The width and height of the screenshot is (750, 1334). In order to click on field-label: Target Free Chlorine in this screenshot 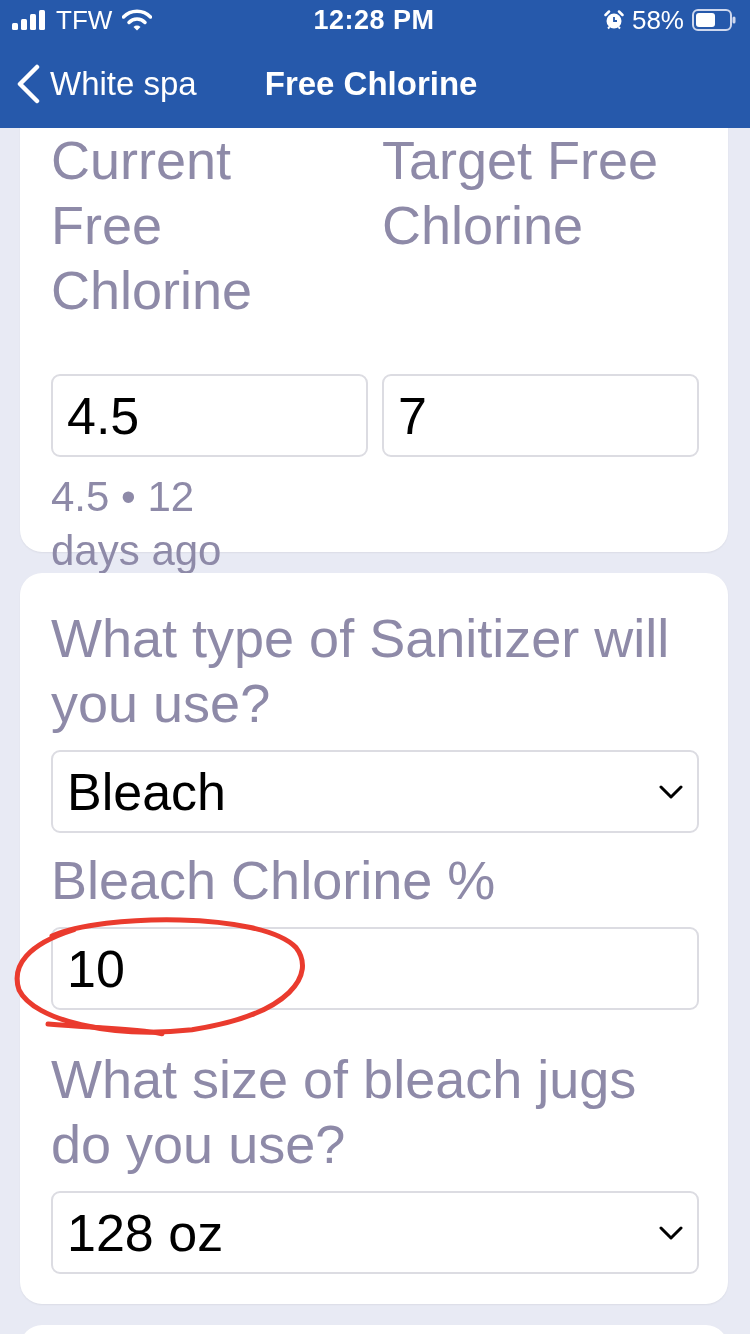, I will do `click(521, 193)`.